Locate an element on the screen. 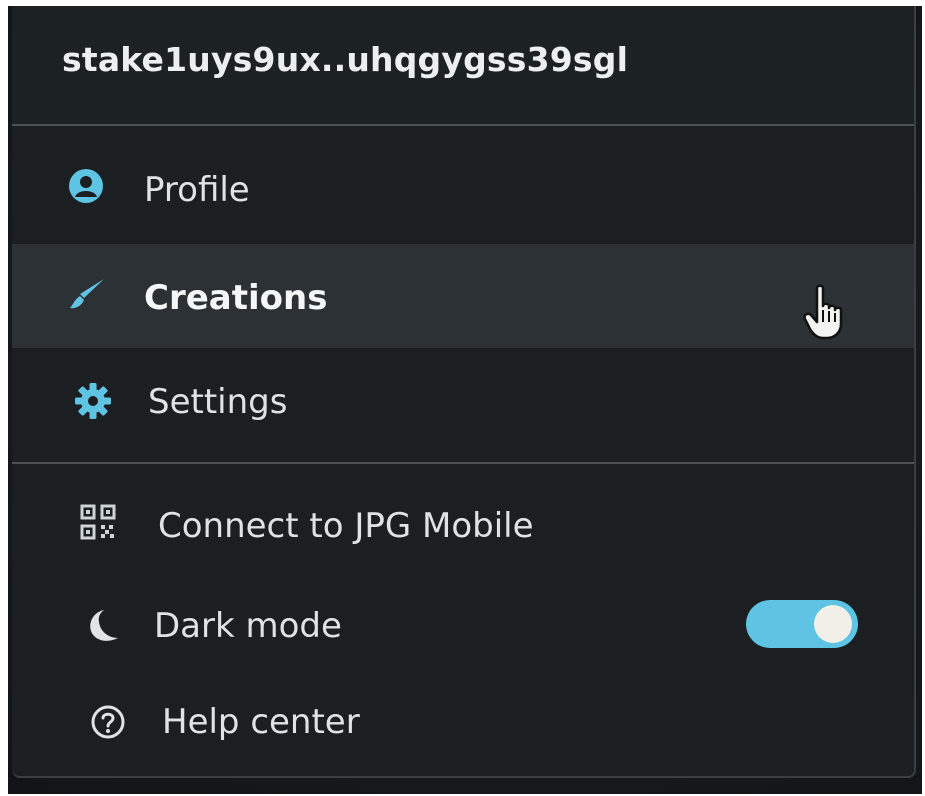 The image size is (925, 796). menu-item-settings: Settings is located at coordinates (463, 402).